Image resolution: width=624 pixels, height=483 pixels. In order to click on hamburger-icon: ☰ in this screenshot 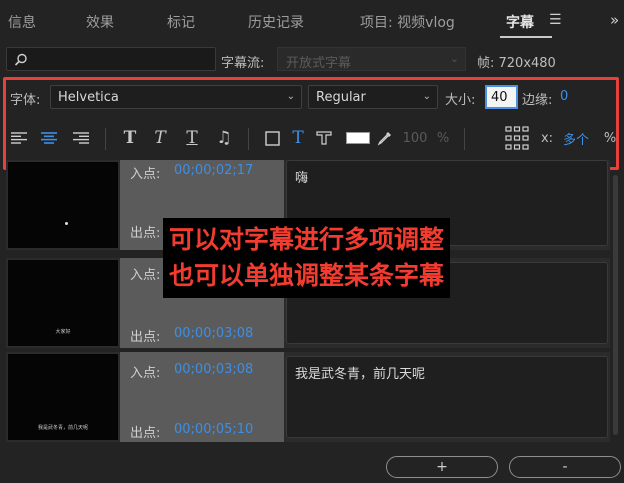, I will do `click(555, 20)`.